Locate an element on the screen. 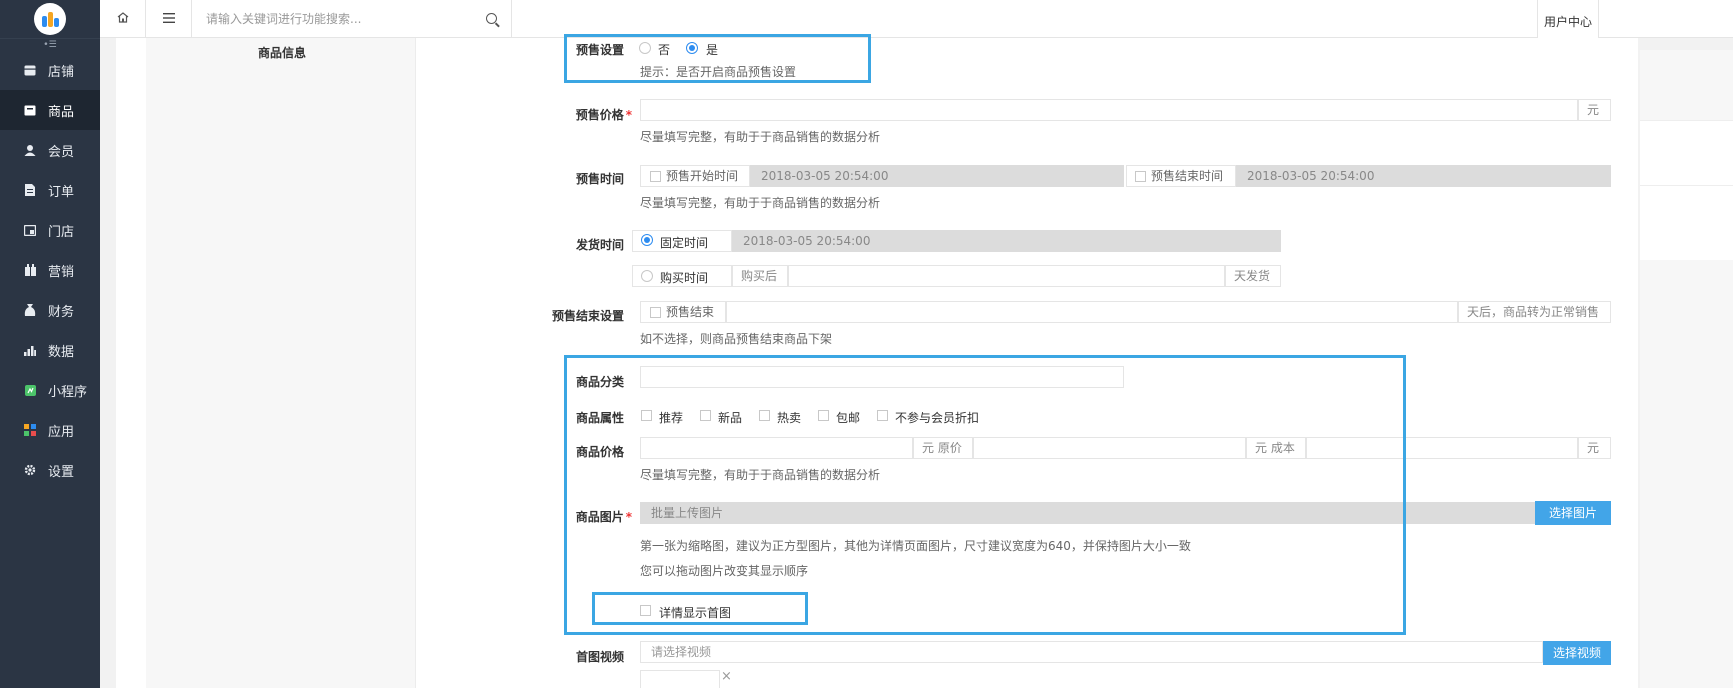 Image resolution: width=1733 pixels, height=688 pixels. highlight-presale-setting is located at coordinates (717, 58).